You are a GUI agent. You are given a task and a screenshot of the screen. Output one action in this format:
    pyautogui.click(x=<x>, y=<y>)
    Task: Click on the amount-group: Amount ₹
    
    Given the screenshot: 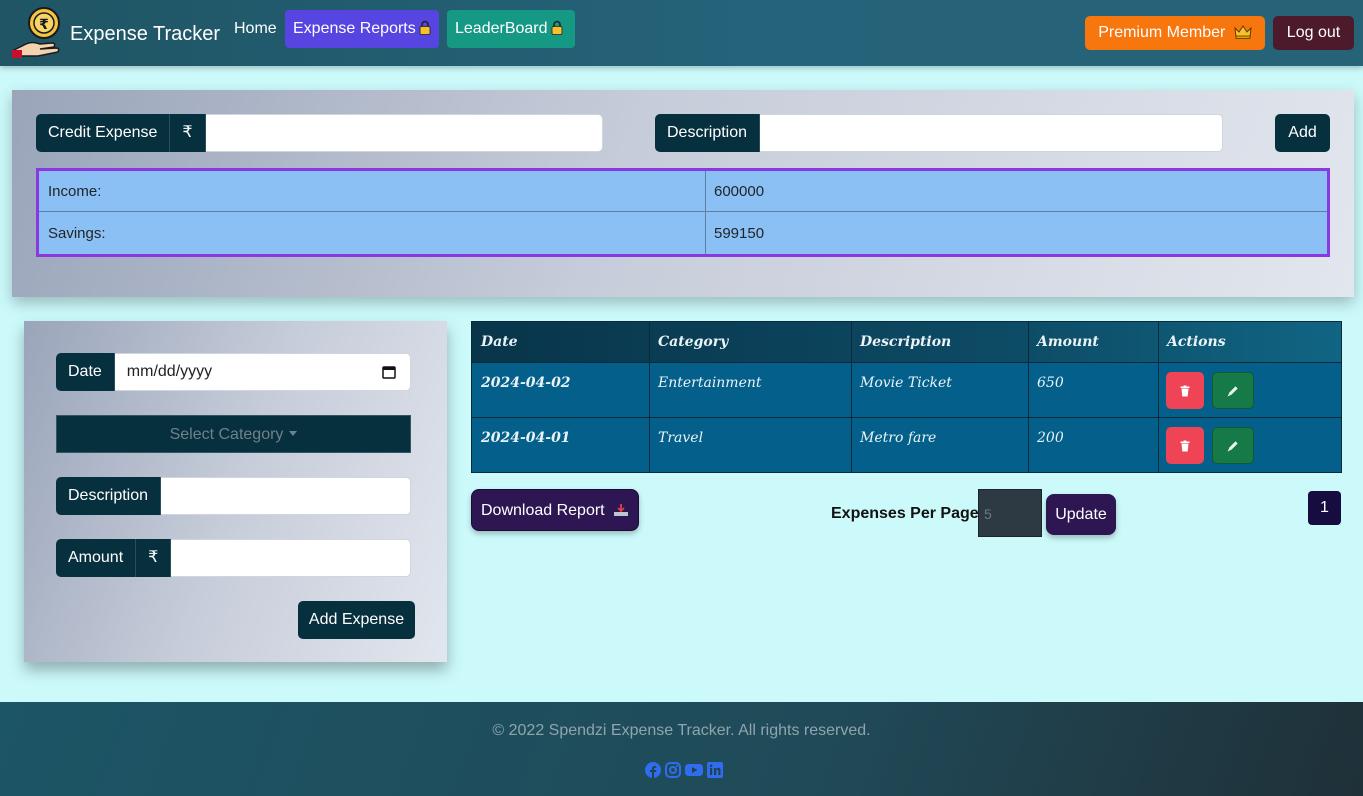 What is the action you would take?
    pyautogui.click(x=233, y=558)
    